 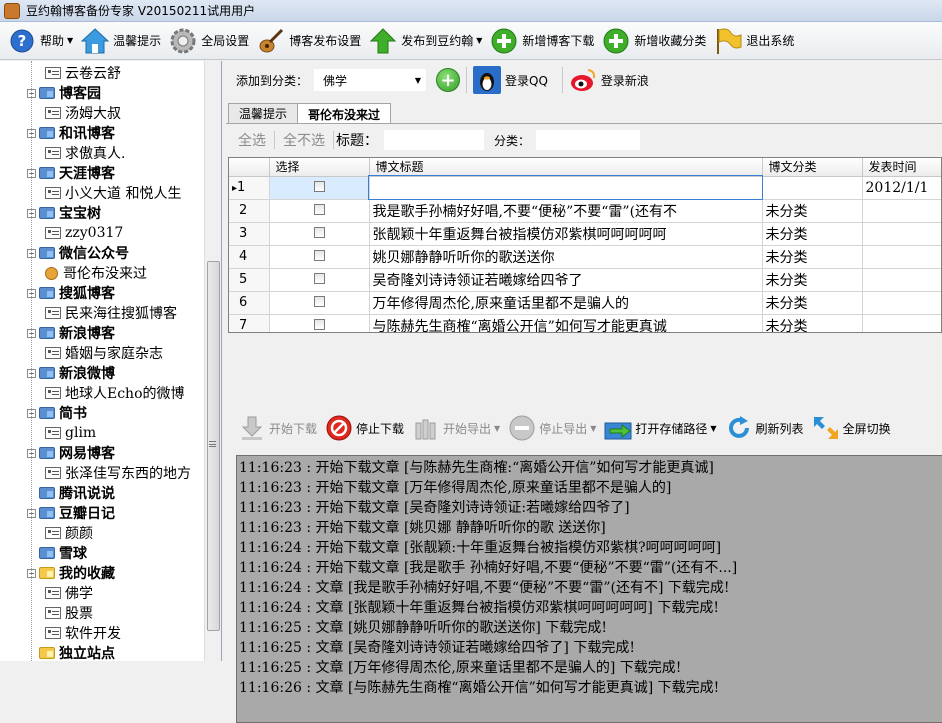 I want to click on tree-leaf: 股票, so click(x=69, y=613).